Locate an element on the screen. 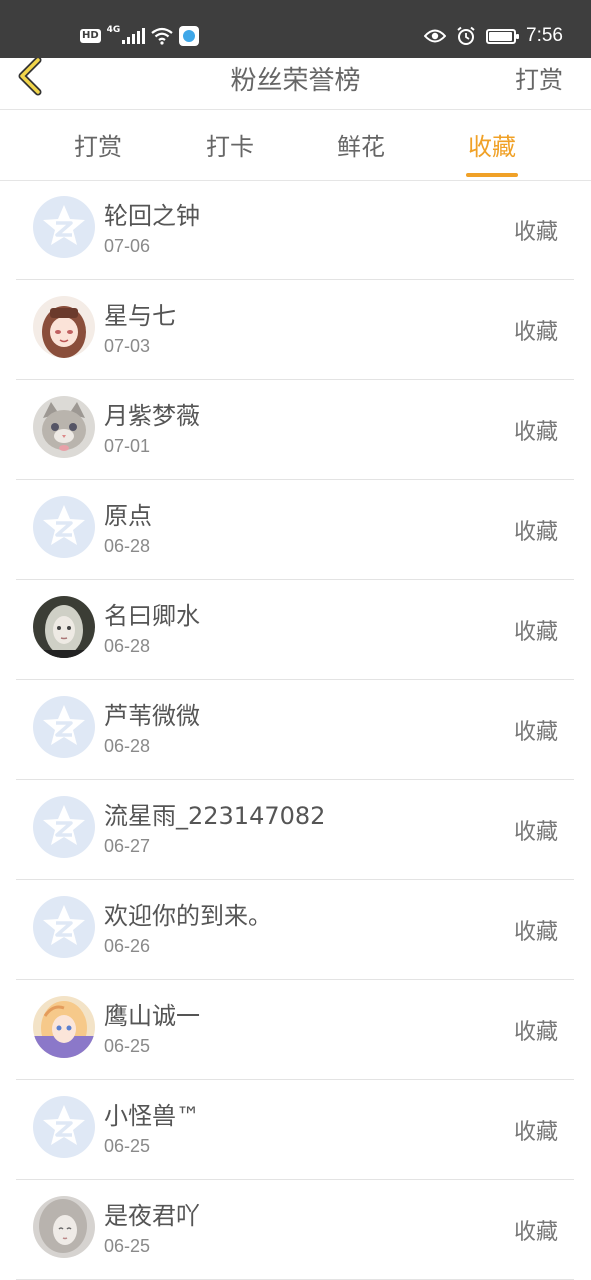 The height and width of the screenshot is (1280, 591). header-bar: 粉丝荣誉榜 打赏 is located at coordinates (295, 83).